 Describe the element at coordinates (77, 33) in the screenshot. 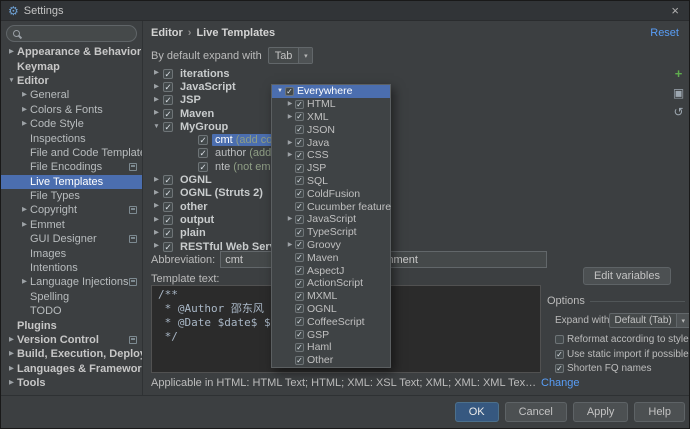

I see `search-input` at that location.